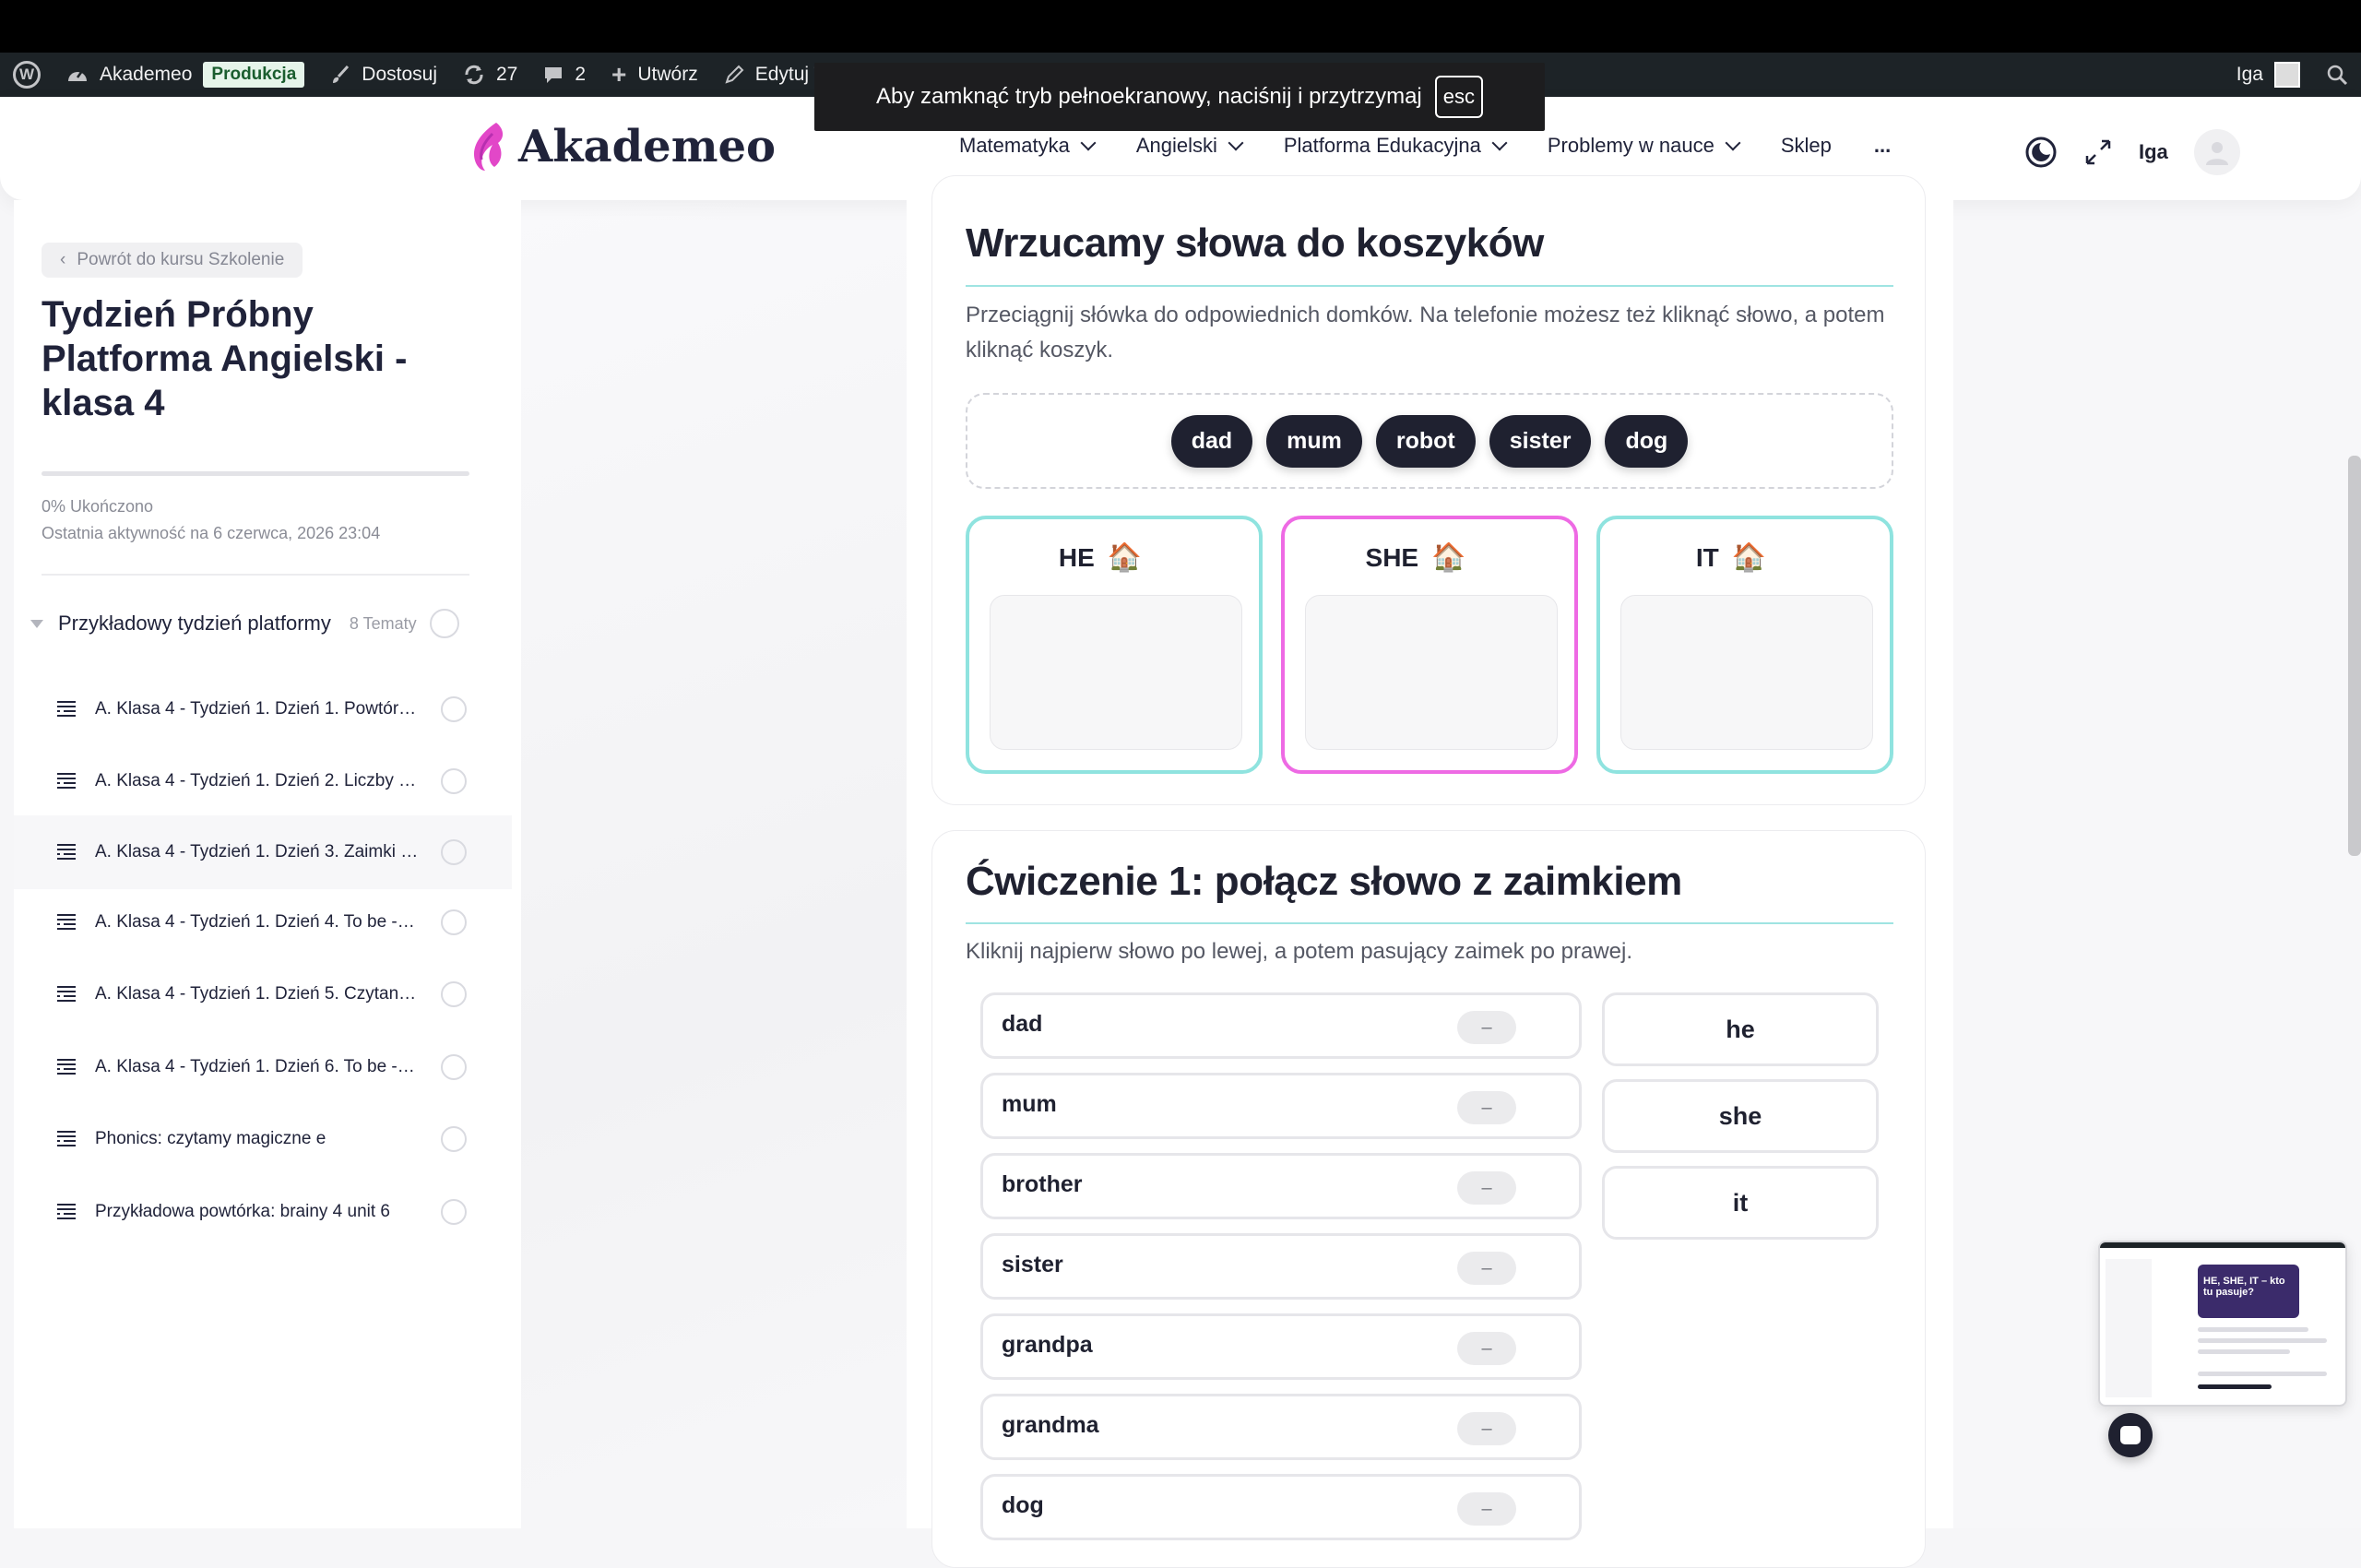 The image size is (2361, 1568). What do you see at coordinates (1740, 1029) in the screenshot?
I see `pronoun-option: he` at bounding box center [1740, 1029].